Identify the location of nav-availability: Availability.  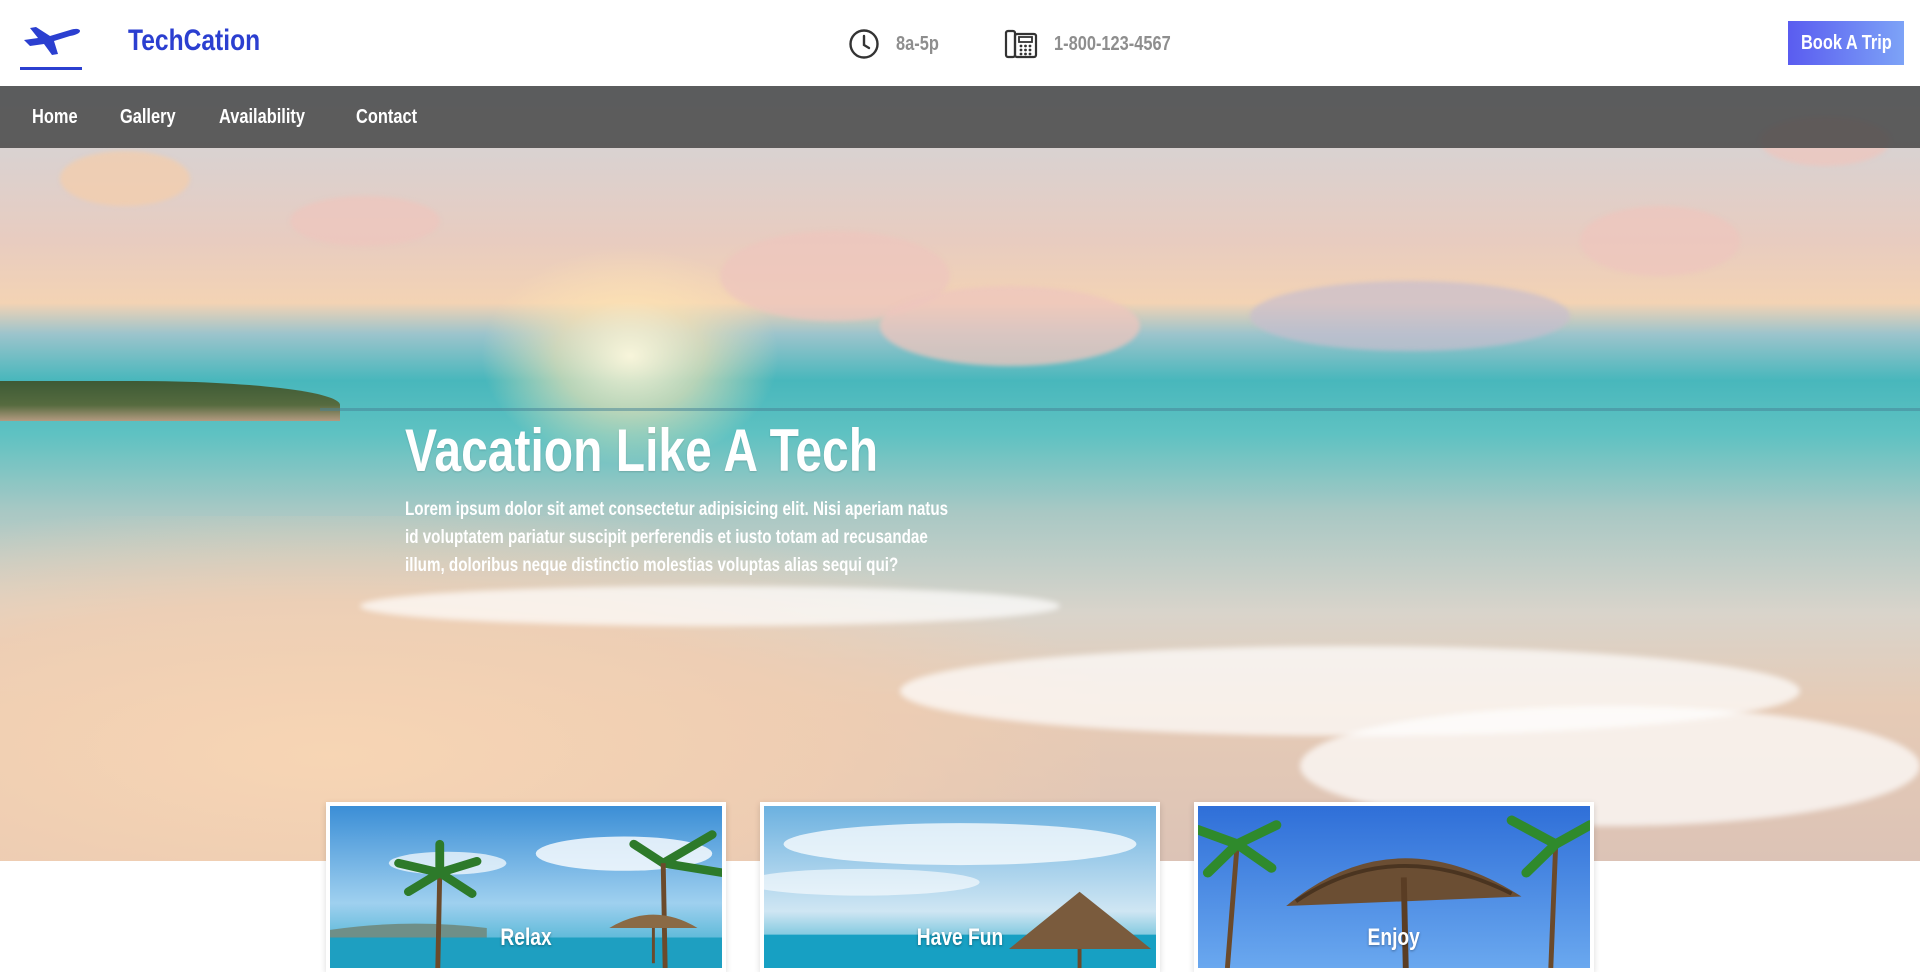
(262, 117).